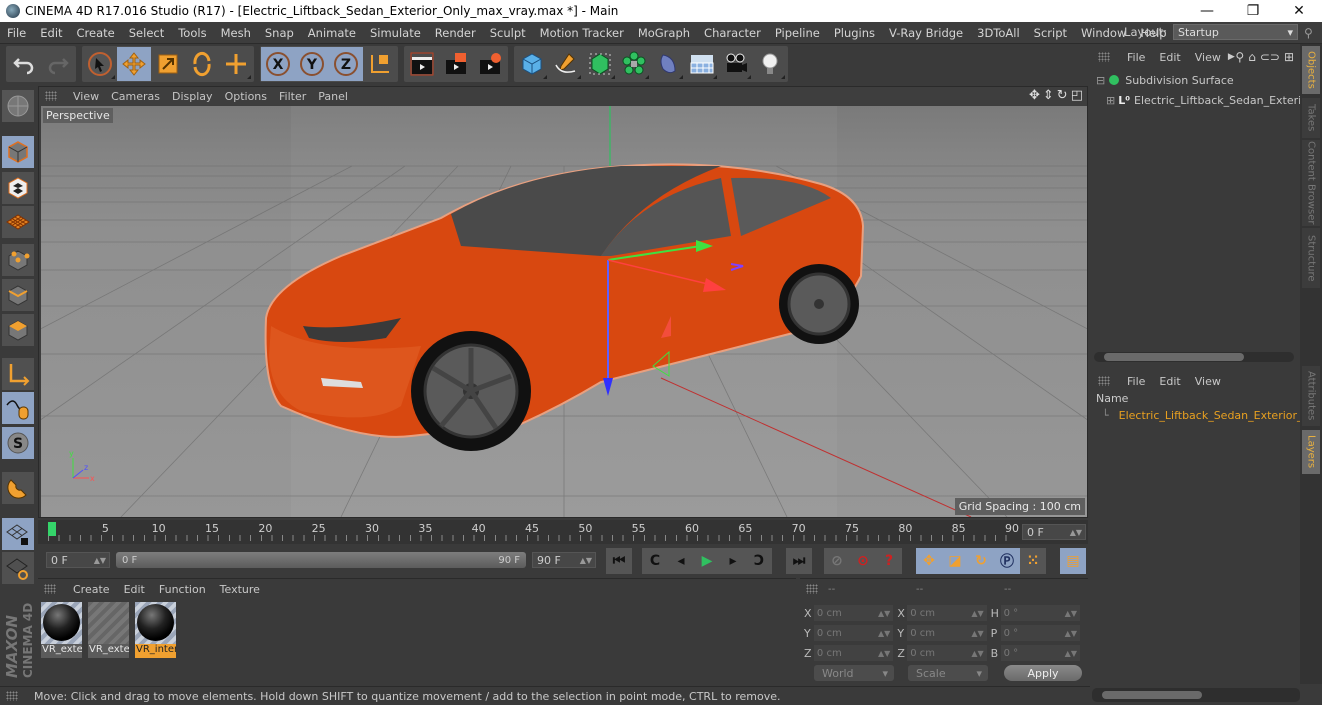 The width and height of the screenshot is (1322, 705). What do you see at coordinates (926, 33) in the screenshot?
I see `menu-v-ray-bridge: V-Ray Bridge` at bounding box center [926, 33].